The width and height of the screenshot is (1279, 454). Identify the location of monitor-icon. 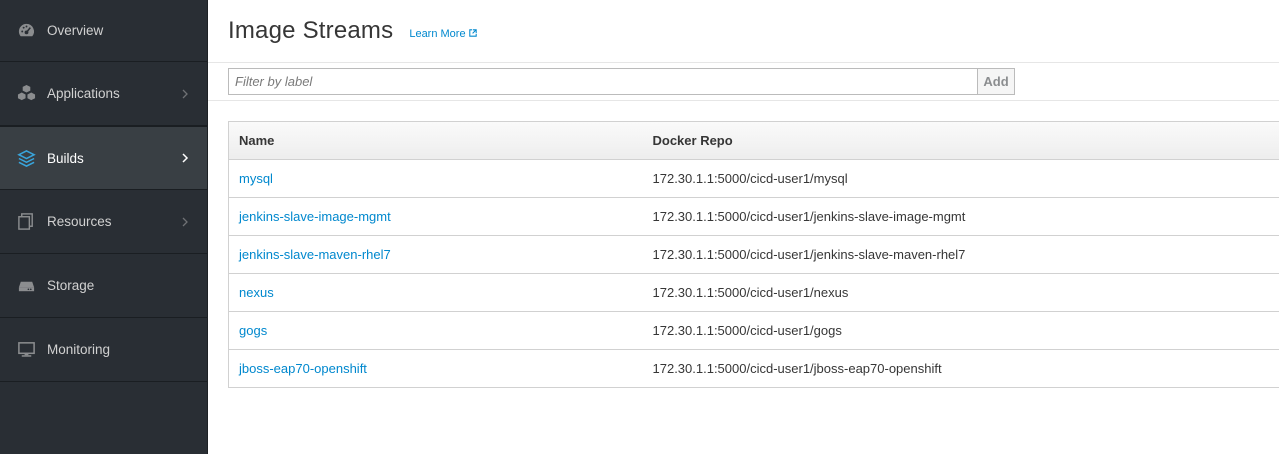
(26, 350).